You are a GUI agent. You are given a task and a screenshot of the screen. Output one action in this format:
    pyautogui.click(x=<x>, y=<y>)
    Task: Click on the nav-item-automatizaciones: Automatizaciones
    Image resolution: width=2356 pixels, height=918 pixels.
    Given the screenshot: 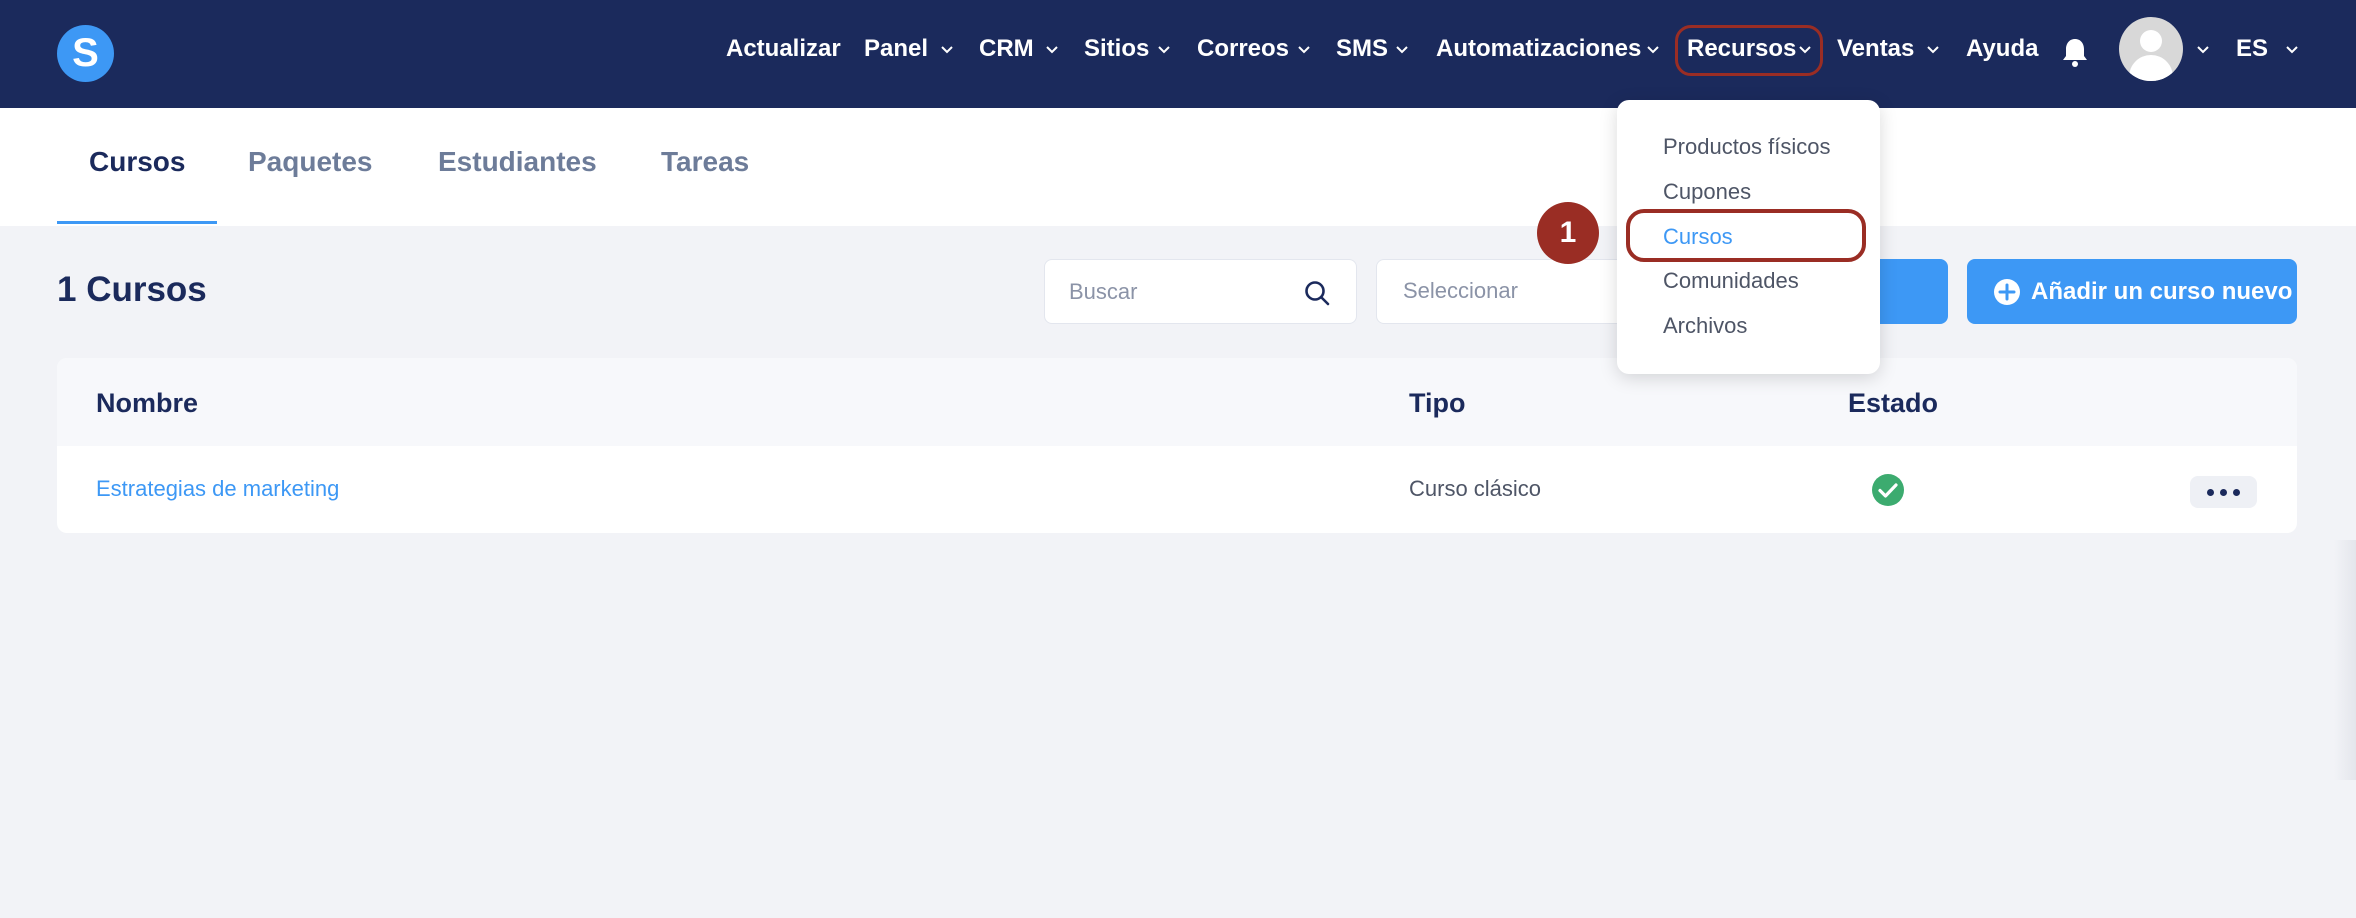 What is the action you would take?
    pyautogui.click(x=1547, y=49)
    